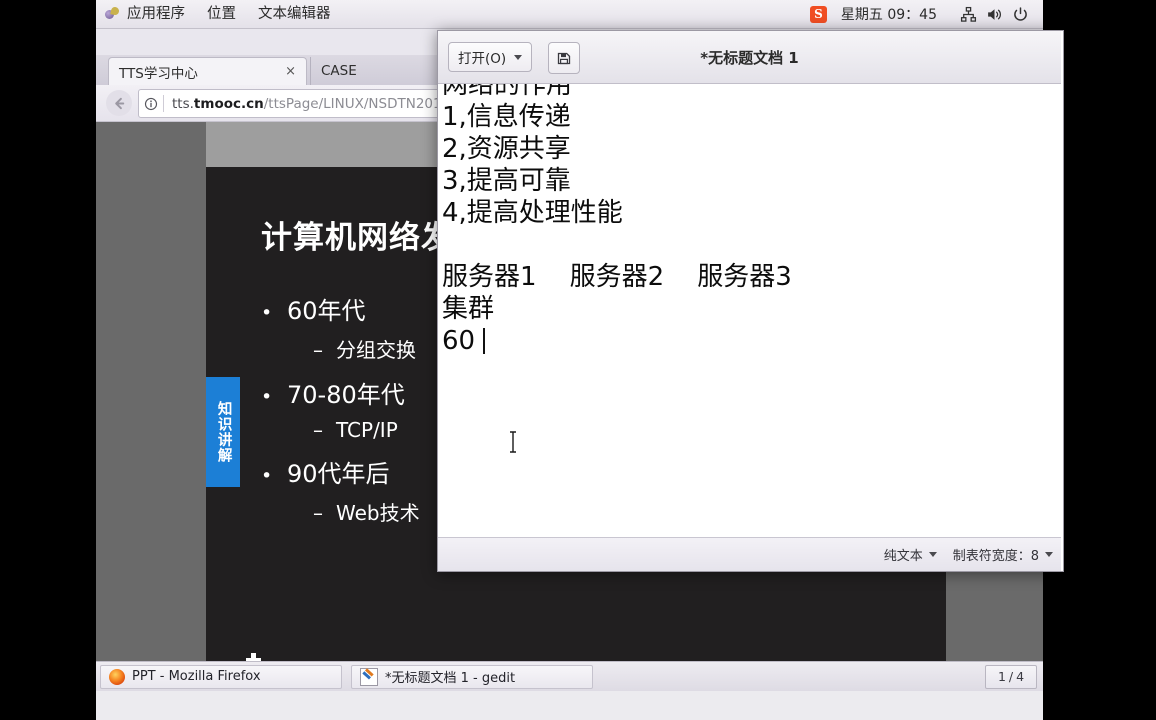  What do you see at coordinates (357, 238) in the screenshot?
I see `slide-title: 计算机网络发` at bounding box center [357, 238].